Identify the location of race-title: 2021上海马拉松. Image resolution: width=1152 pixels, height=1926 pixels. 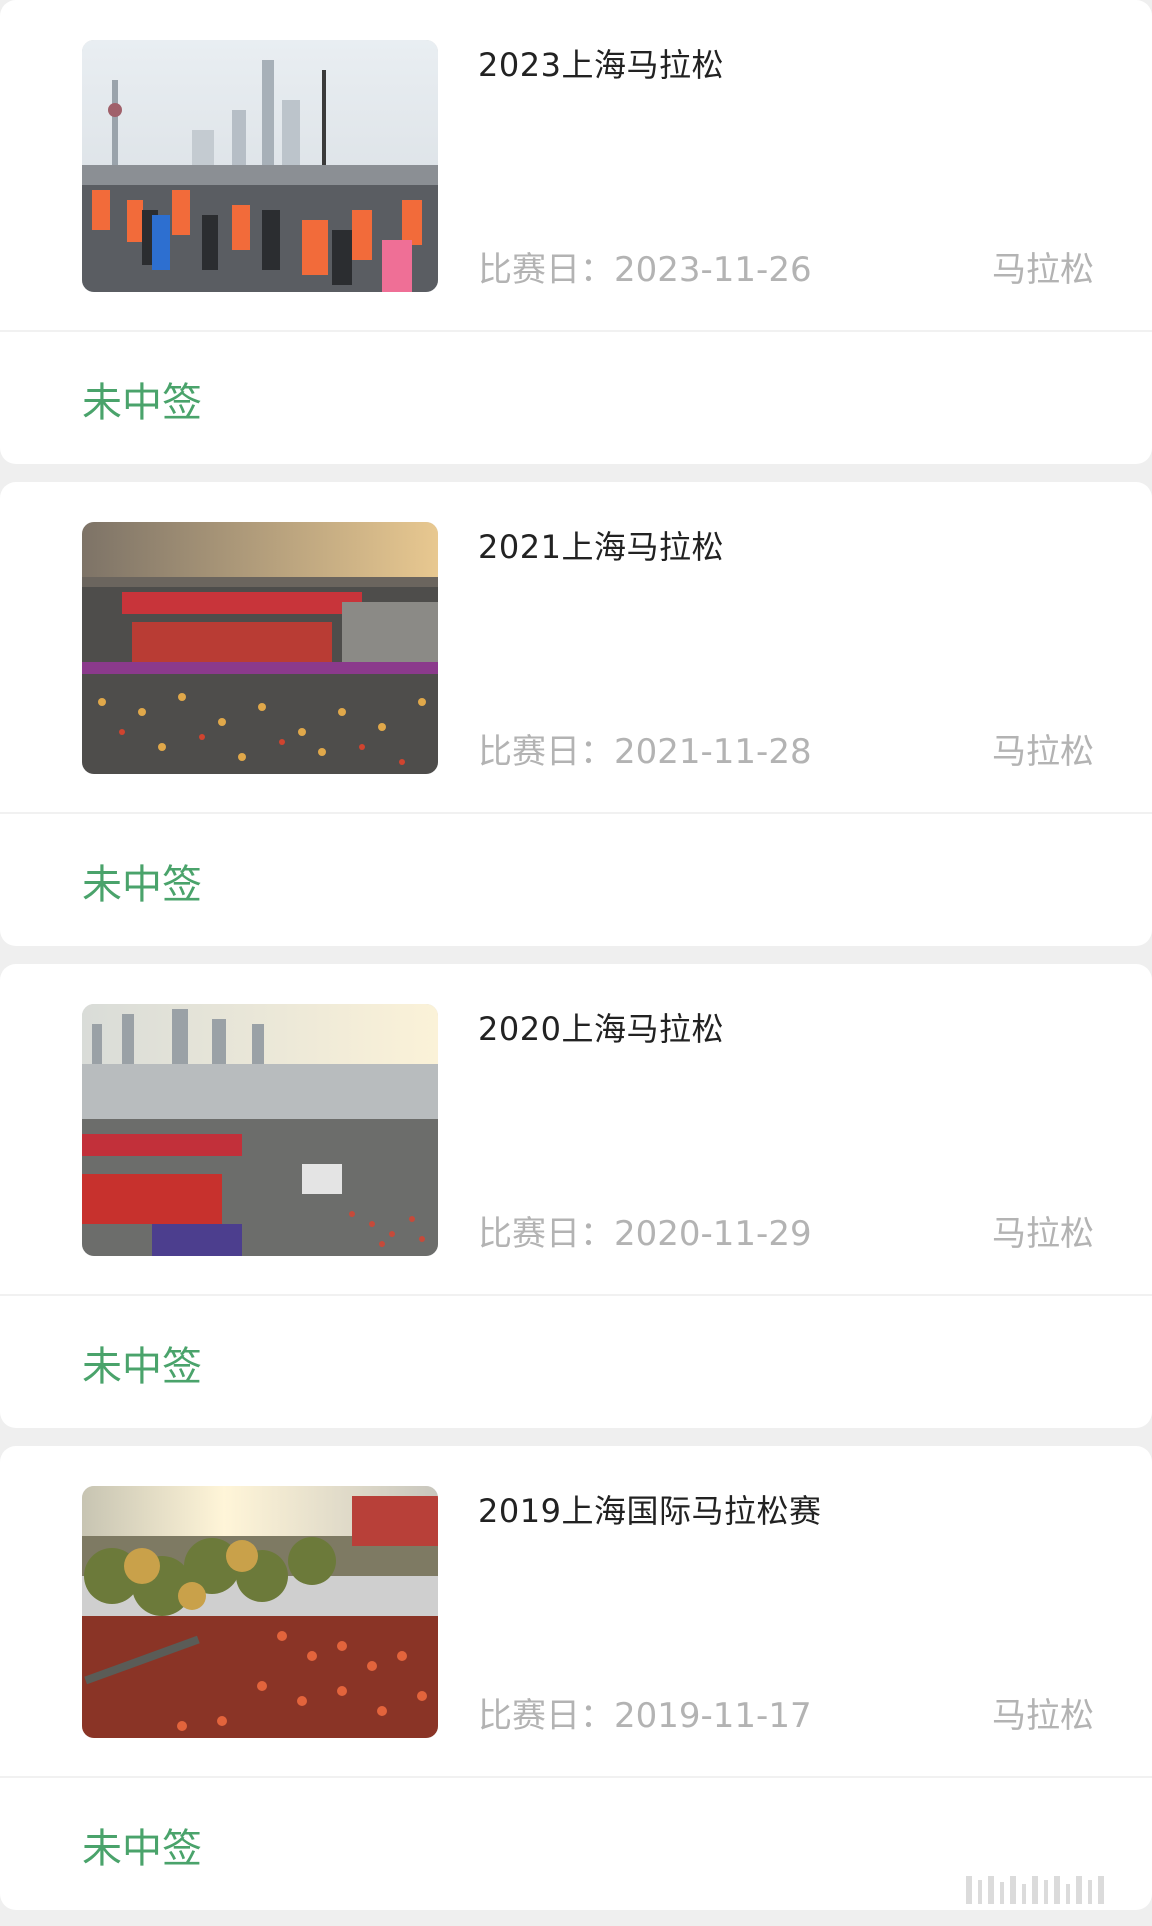
(601, 547).